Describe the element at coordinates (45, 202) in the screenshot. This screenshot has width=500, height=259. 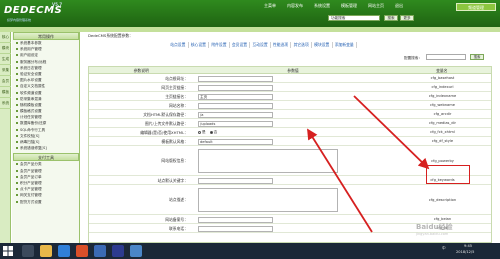
I see `menu-item: 配货方式设置` at that location.